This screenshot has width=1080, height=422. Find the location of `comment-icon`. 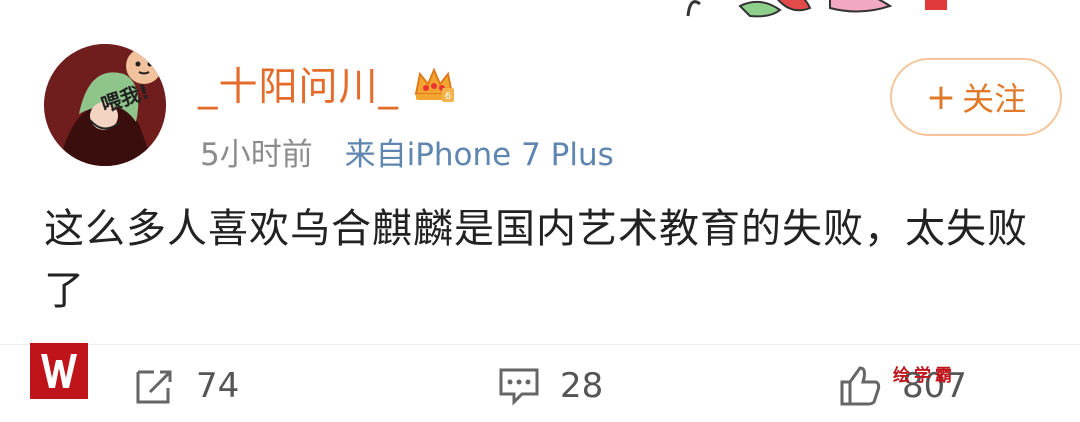

comment-icon is located at coordinates (519, 387).